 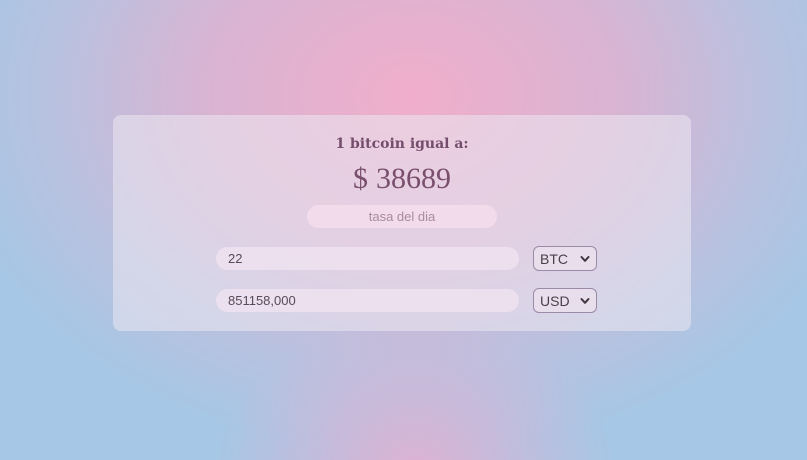 What do you see at coordinates (554, 258) in the screenshot?
I see `btc-currency-value: BTC` at bounding box center [554, 258].